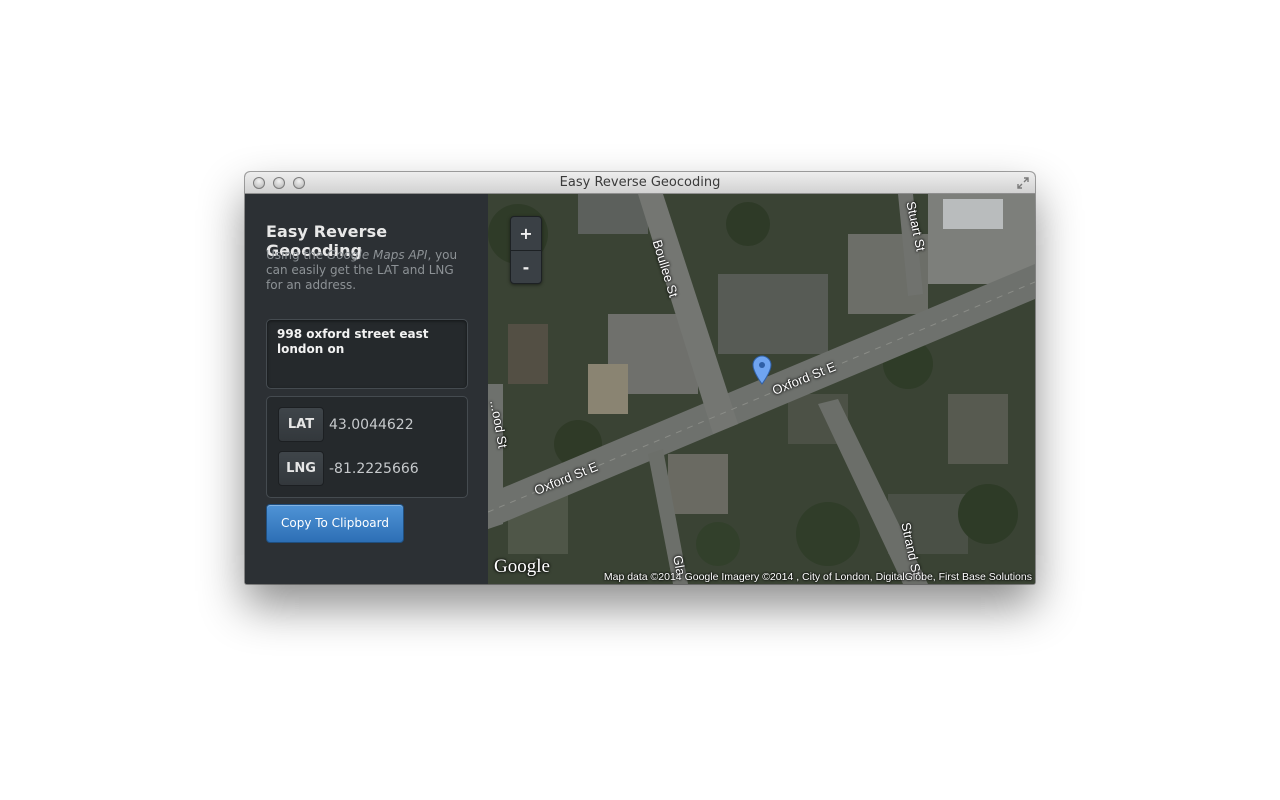  What do you see at coordinates (367, 447) in the screenshot?
I see `coordinates-panel: LAT 43.0044622 LNG -81.2225666` at bounding box center [367, 447].